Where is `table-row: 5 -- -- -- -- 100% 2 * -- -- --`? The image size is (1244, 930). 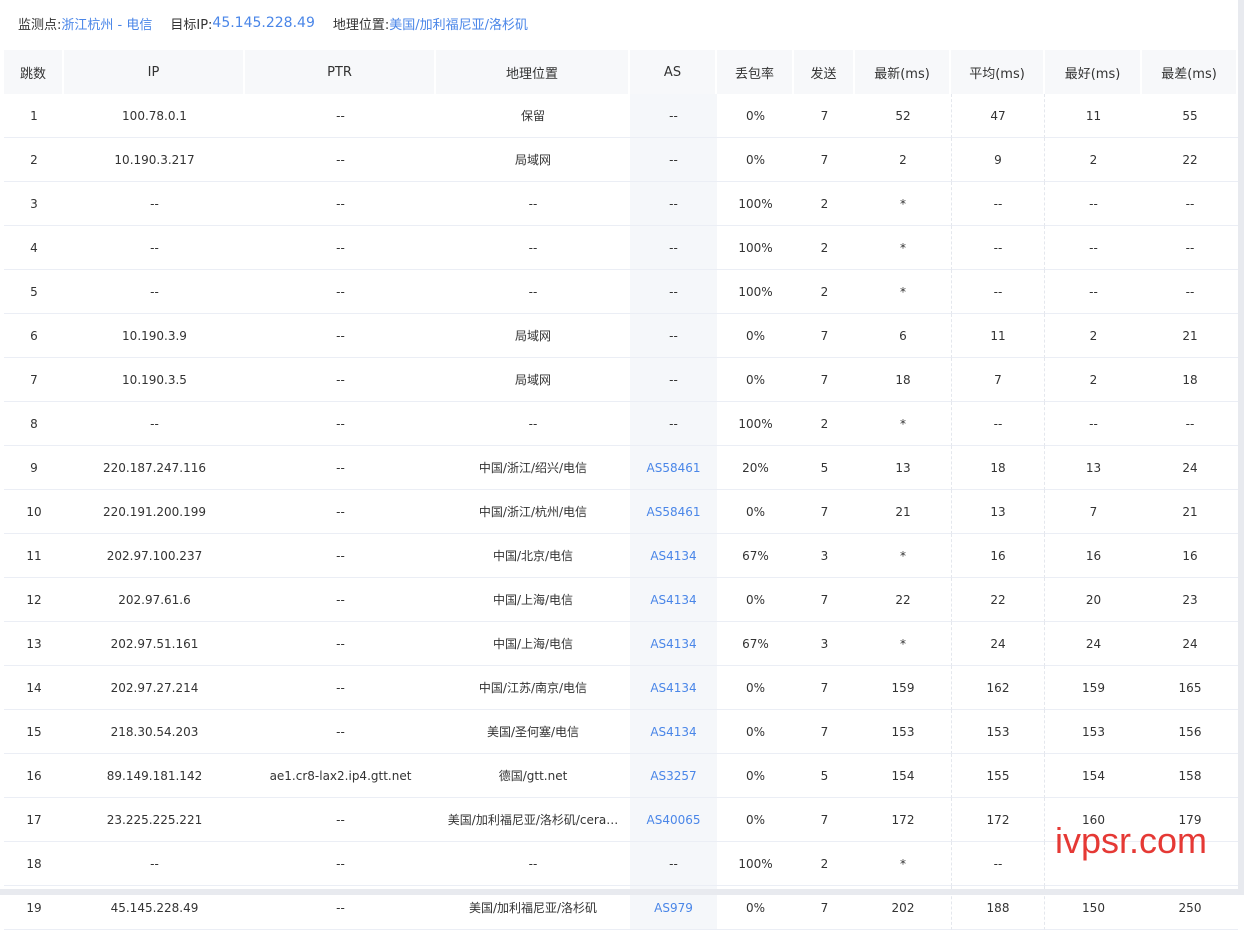 table-row: 5 -- -- -- -- 100% 2 * -- -- -- is located at coordinates (621, 292).